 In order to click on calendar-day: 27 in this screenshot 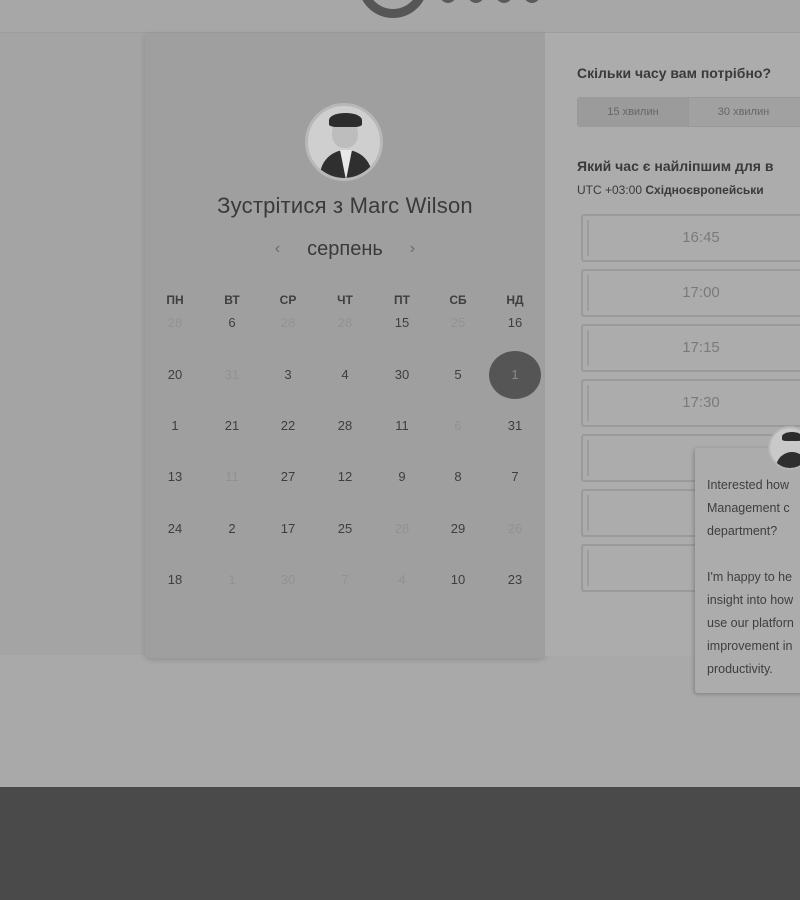, I will do `click(288, 477)`.